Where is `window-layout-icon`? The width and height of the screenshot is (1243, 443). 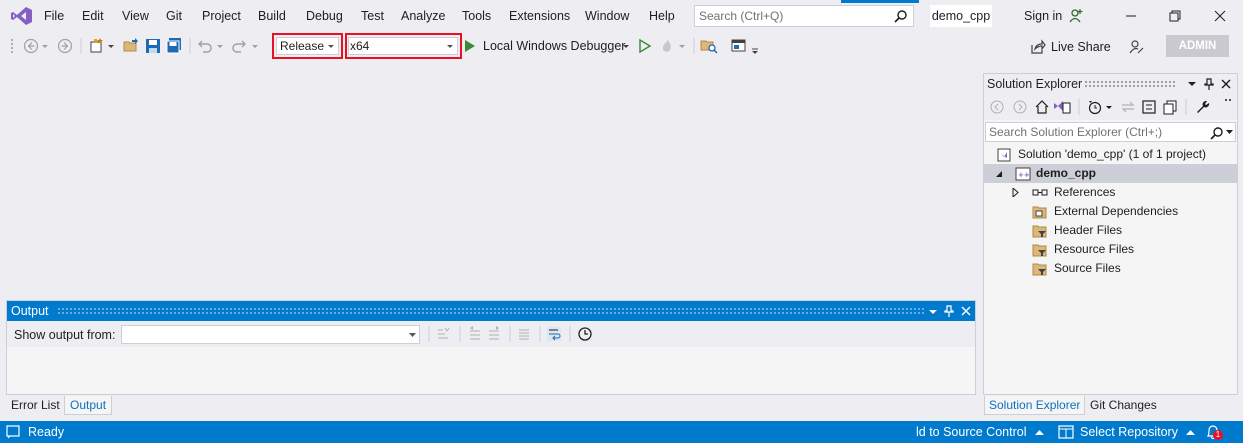
window-layout-icon is located at coordinates (739, 46).